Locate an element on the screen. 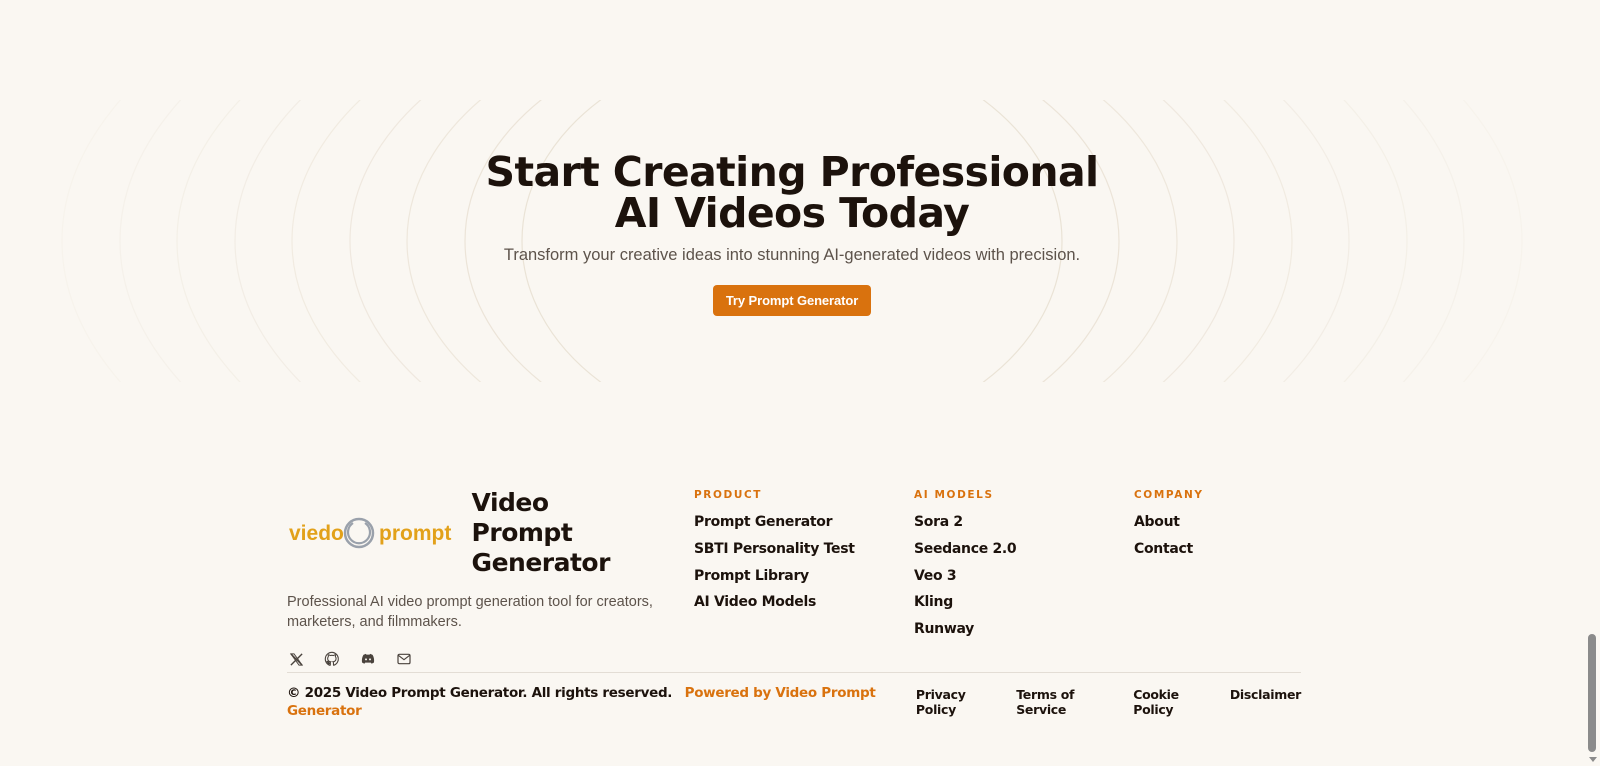  brand-name: Video Prompt Generator is located at coordinates (564, 533).